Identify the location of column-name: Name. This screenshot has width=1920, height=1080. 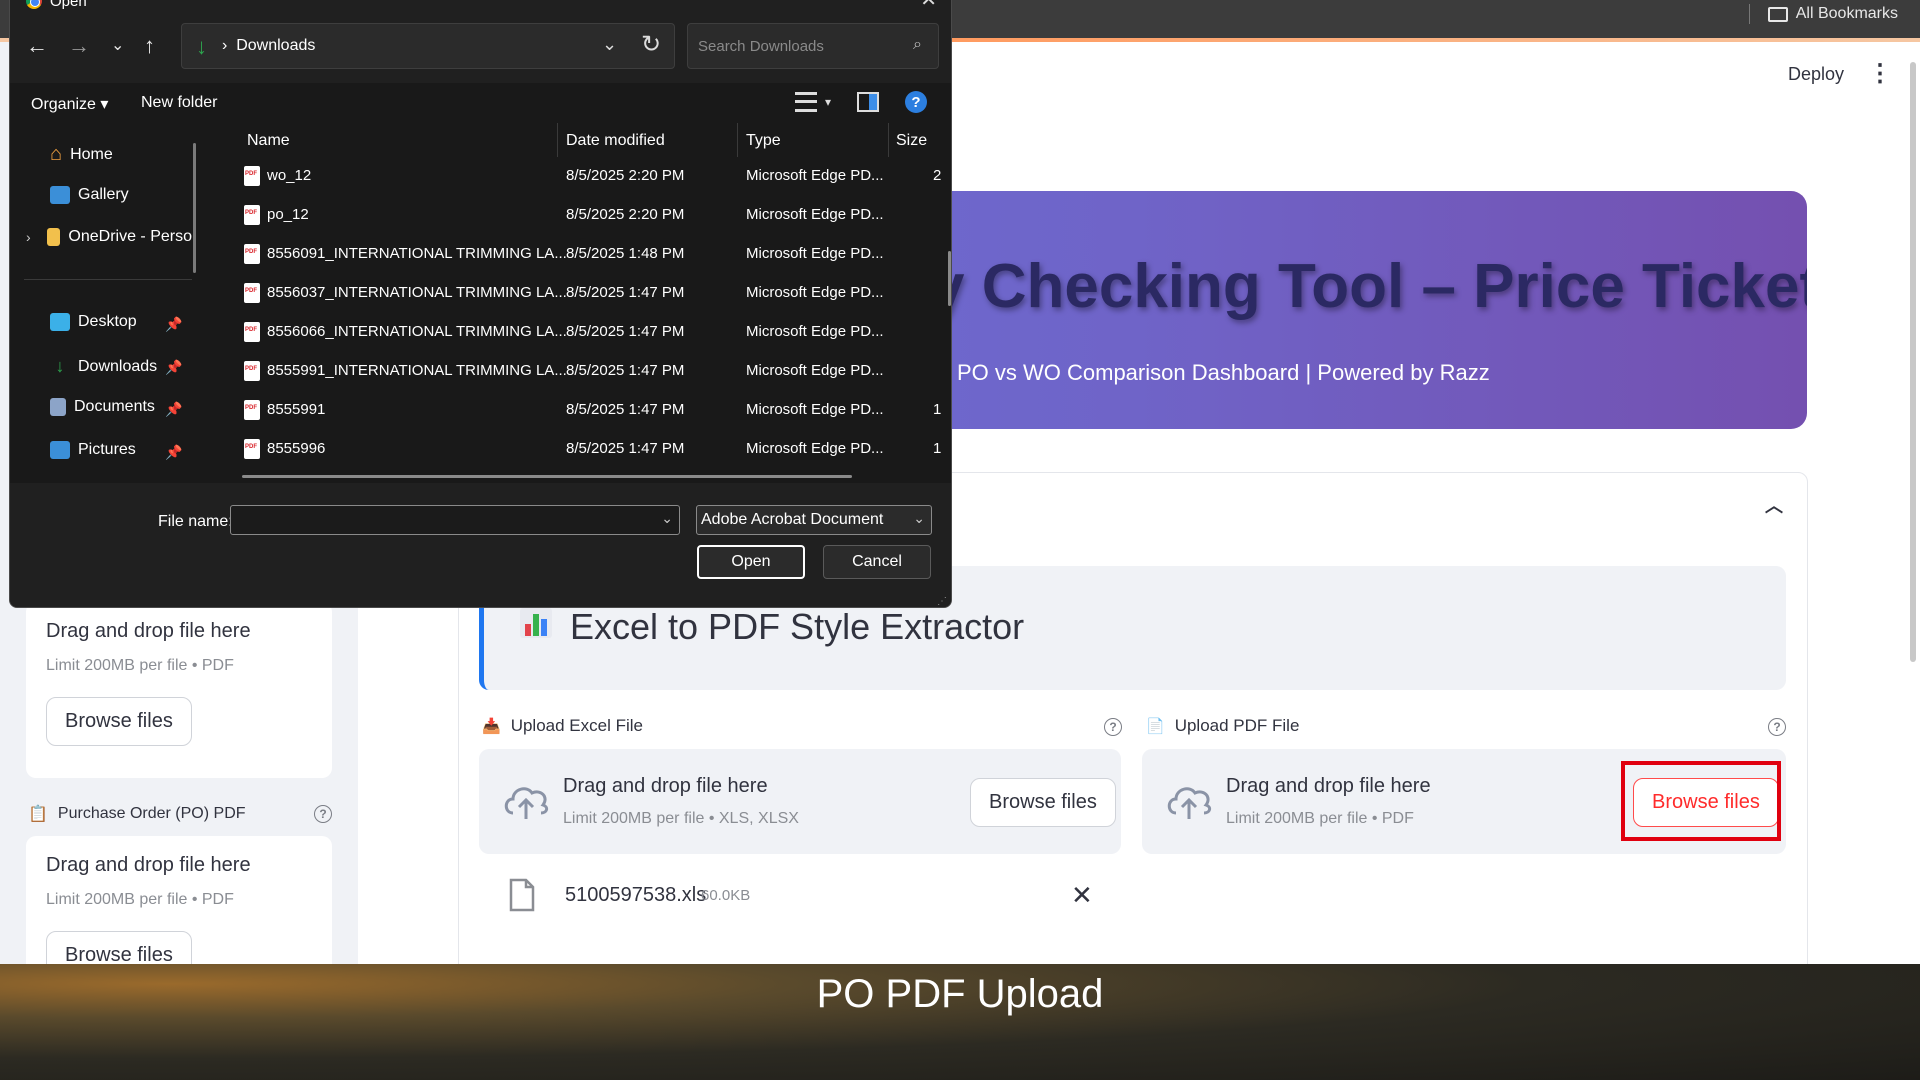
(268, 141).